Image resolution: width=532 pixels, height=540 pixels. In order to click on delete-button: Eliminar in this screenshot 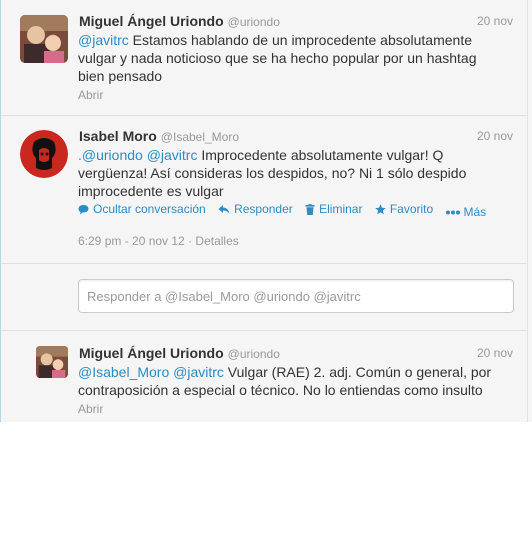, I will do `click(333, 209)`.